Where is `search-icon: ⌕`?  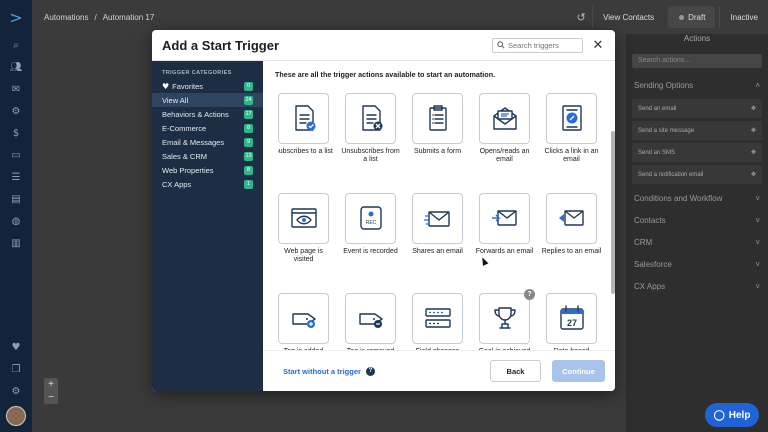 search-icon: ⌕ is located at coordinates (16, 45).